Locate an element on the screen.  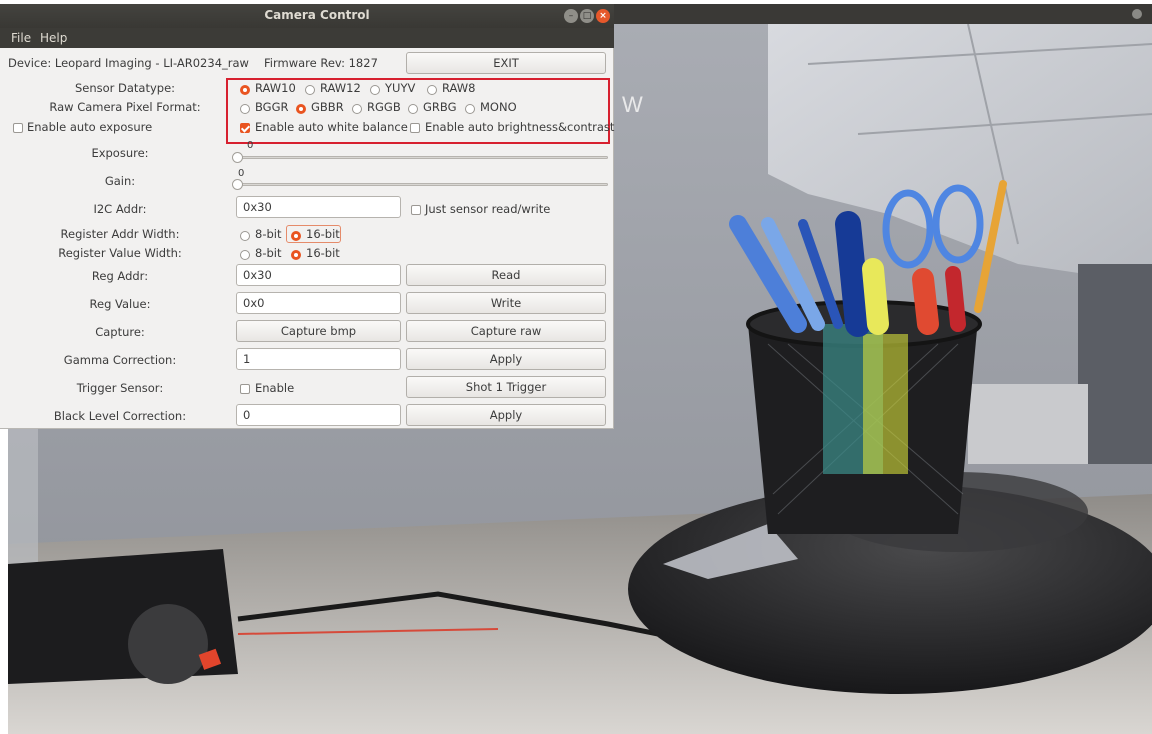
radio-addr-16bit-label: 16-bit is located at coordinates (323, 234).